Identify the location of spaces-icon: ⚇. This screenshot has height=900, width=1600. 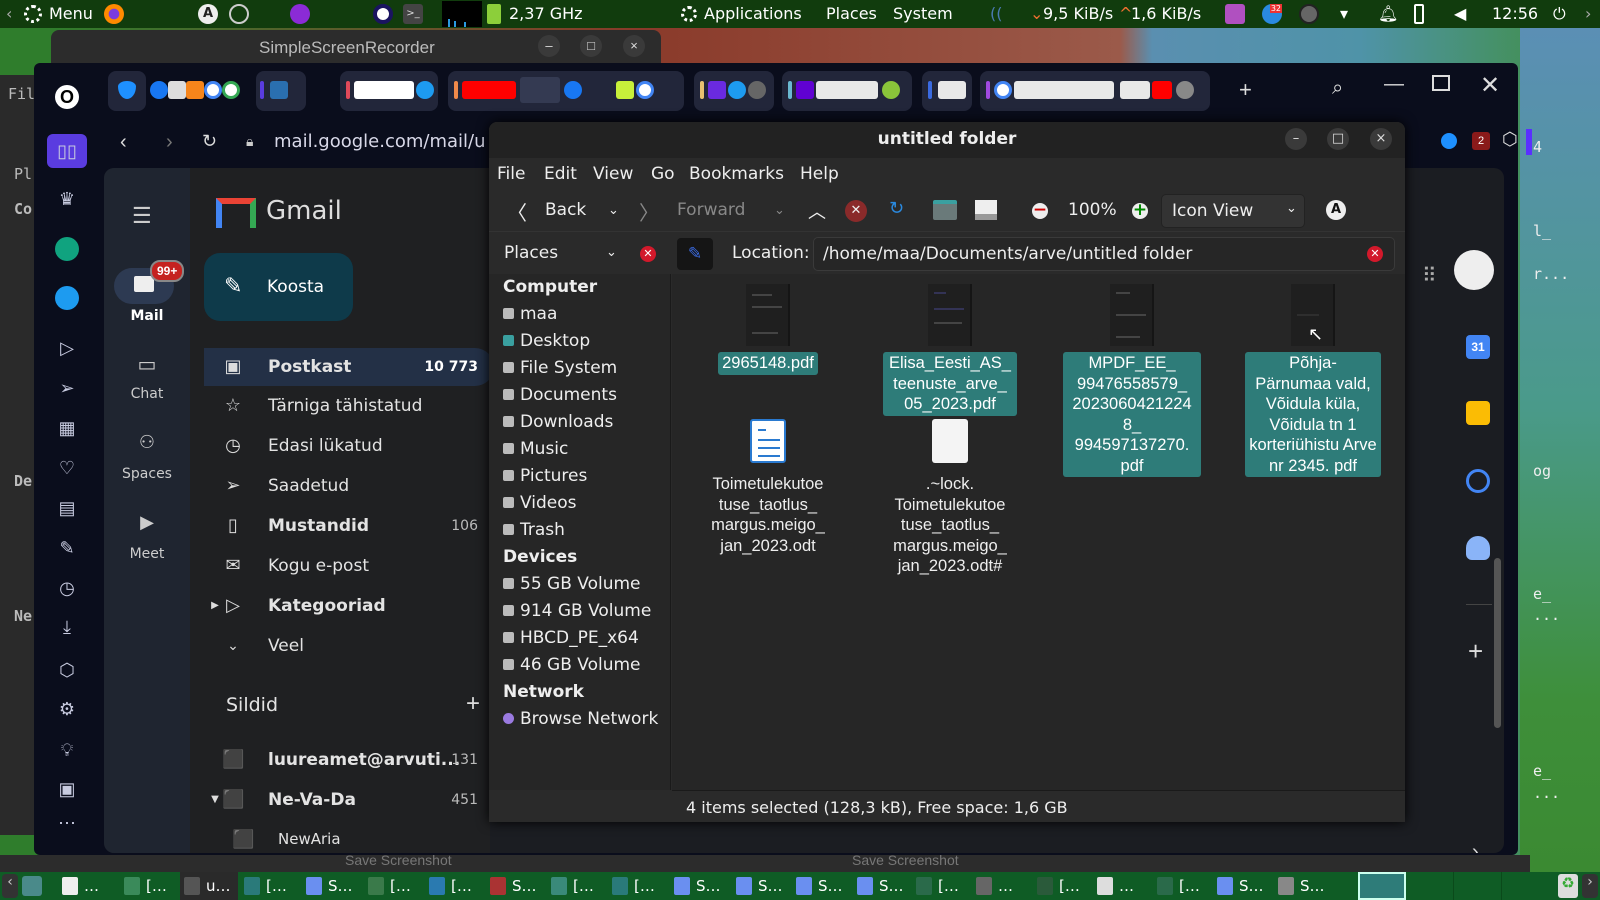
(147, 442).